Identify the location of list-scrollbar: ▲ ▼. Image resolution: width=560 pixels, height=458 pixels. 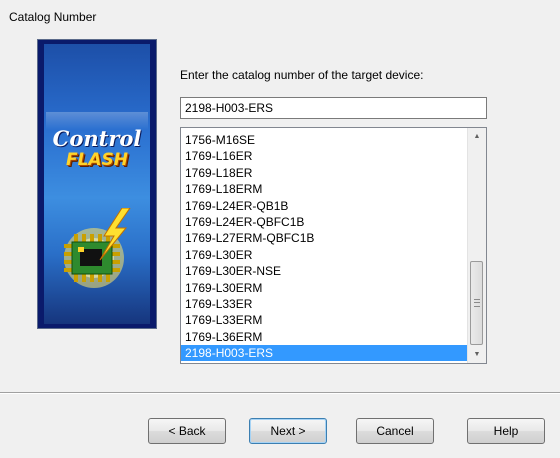
(476, 245).